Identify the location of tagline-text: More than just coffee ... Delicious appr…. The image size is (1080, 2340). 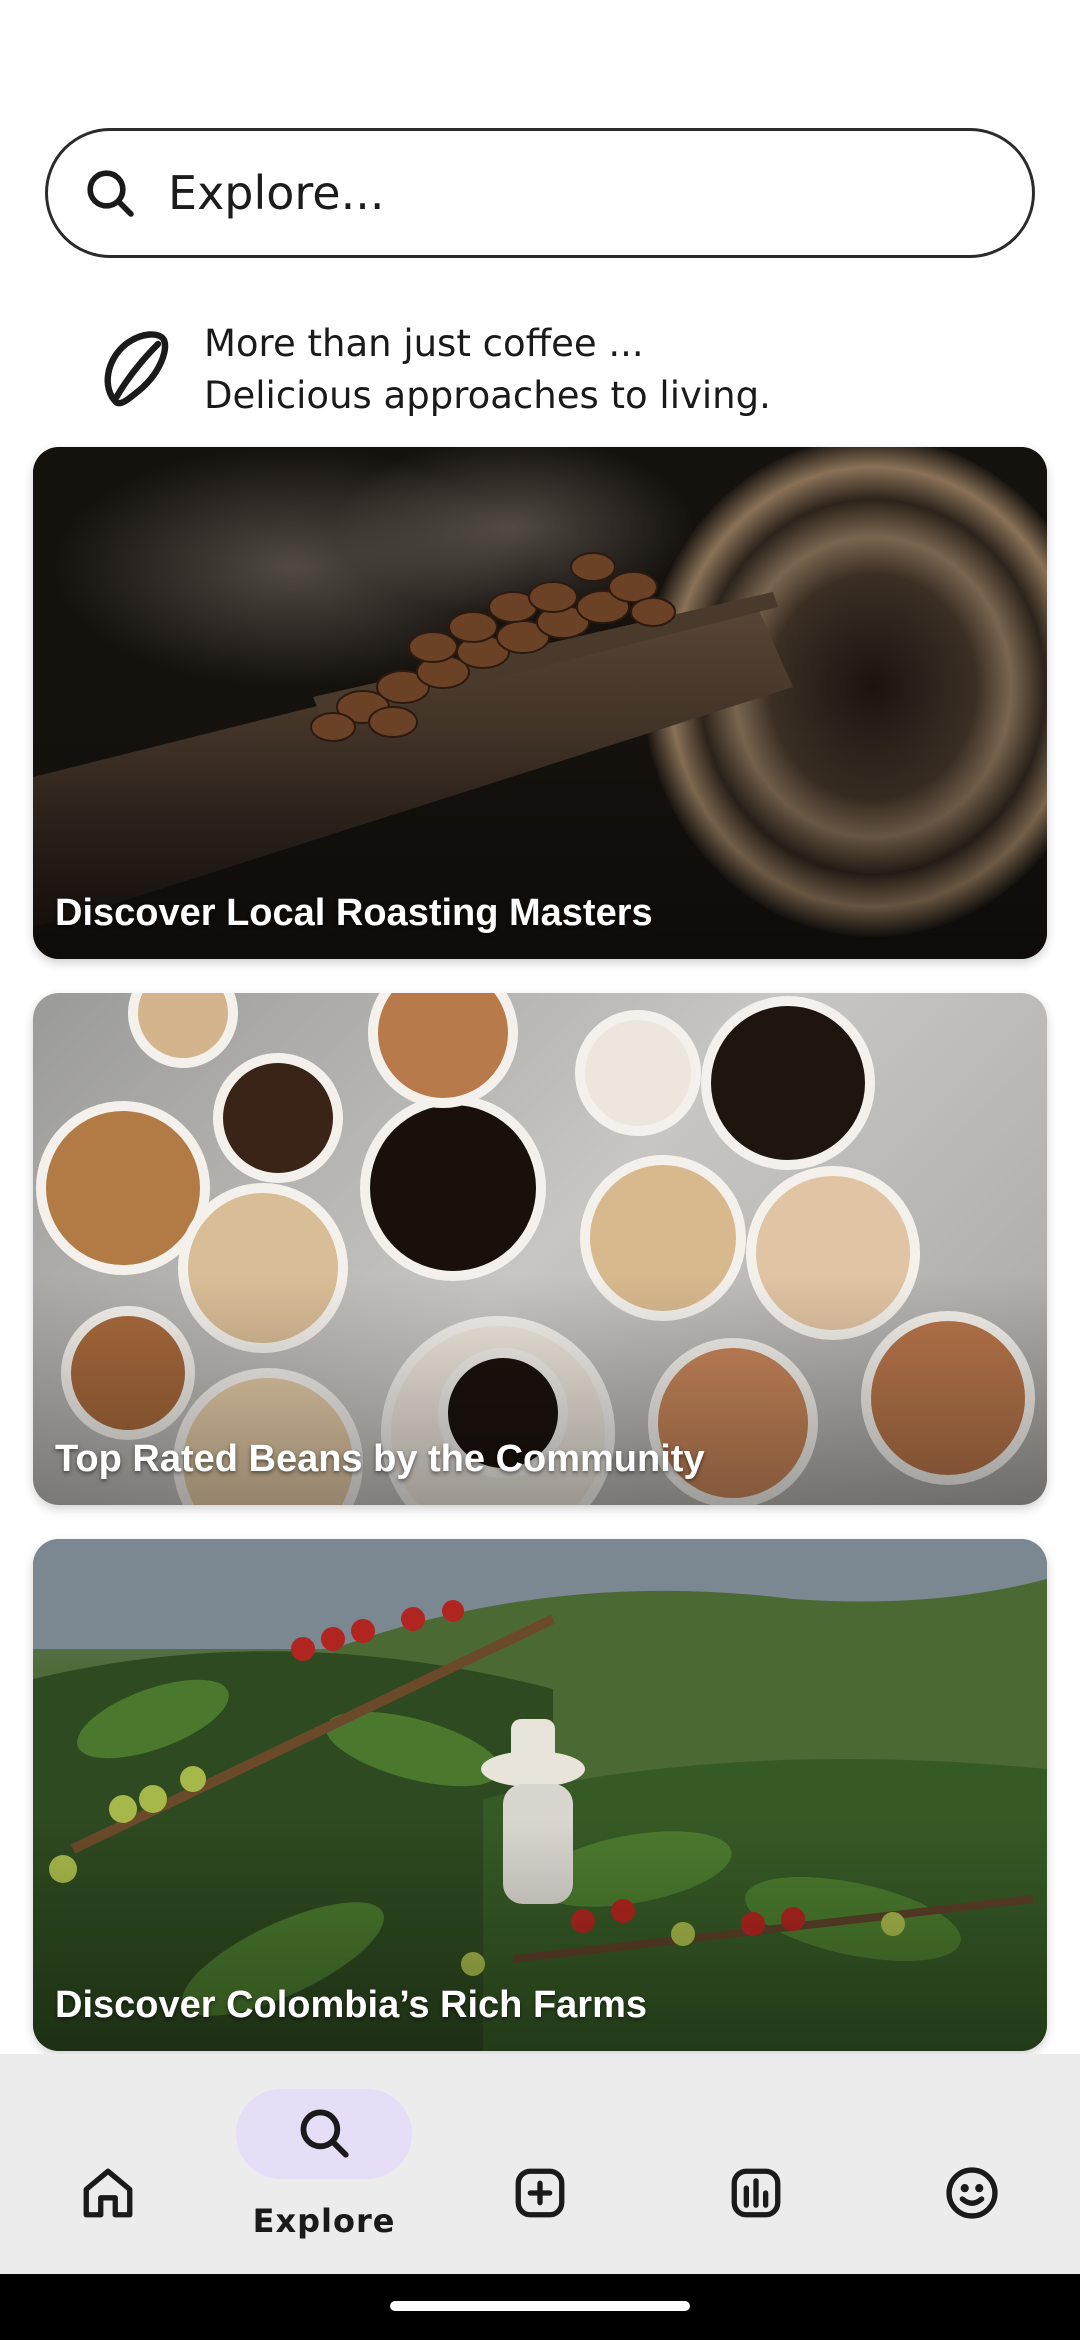
(487, 370).